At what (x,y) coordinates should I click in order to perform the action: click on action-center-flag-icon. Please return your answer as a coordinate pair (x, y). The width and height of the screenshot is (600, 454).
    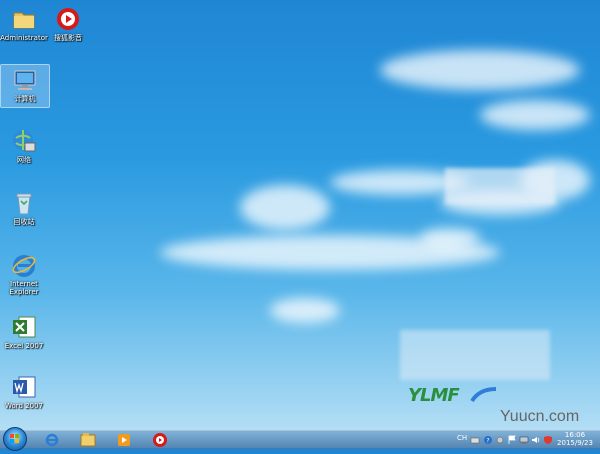
    Looking at the image, I should click on (512, 440).